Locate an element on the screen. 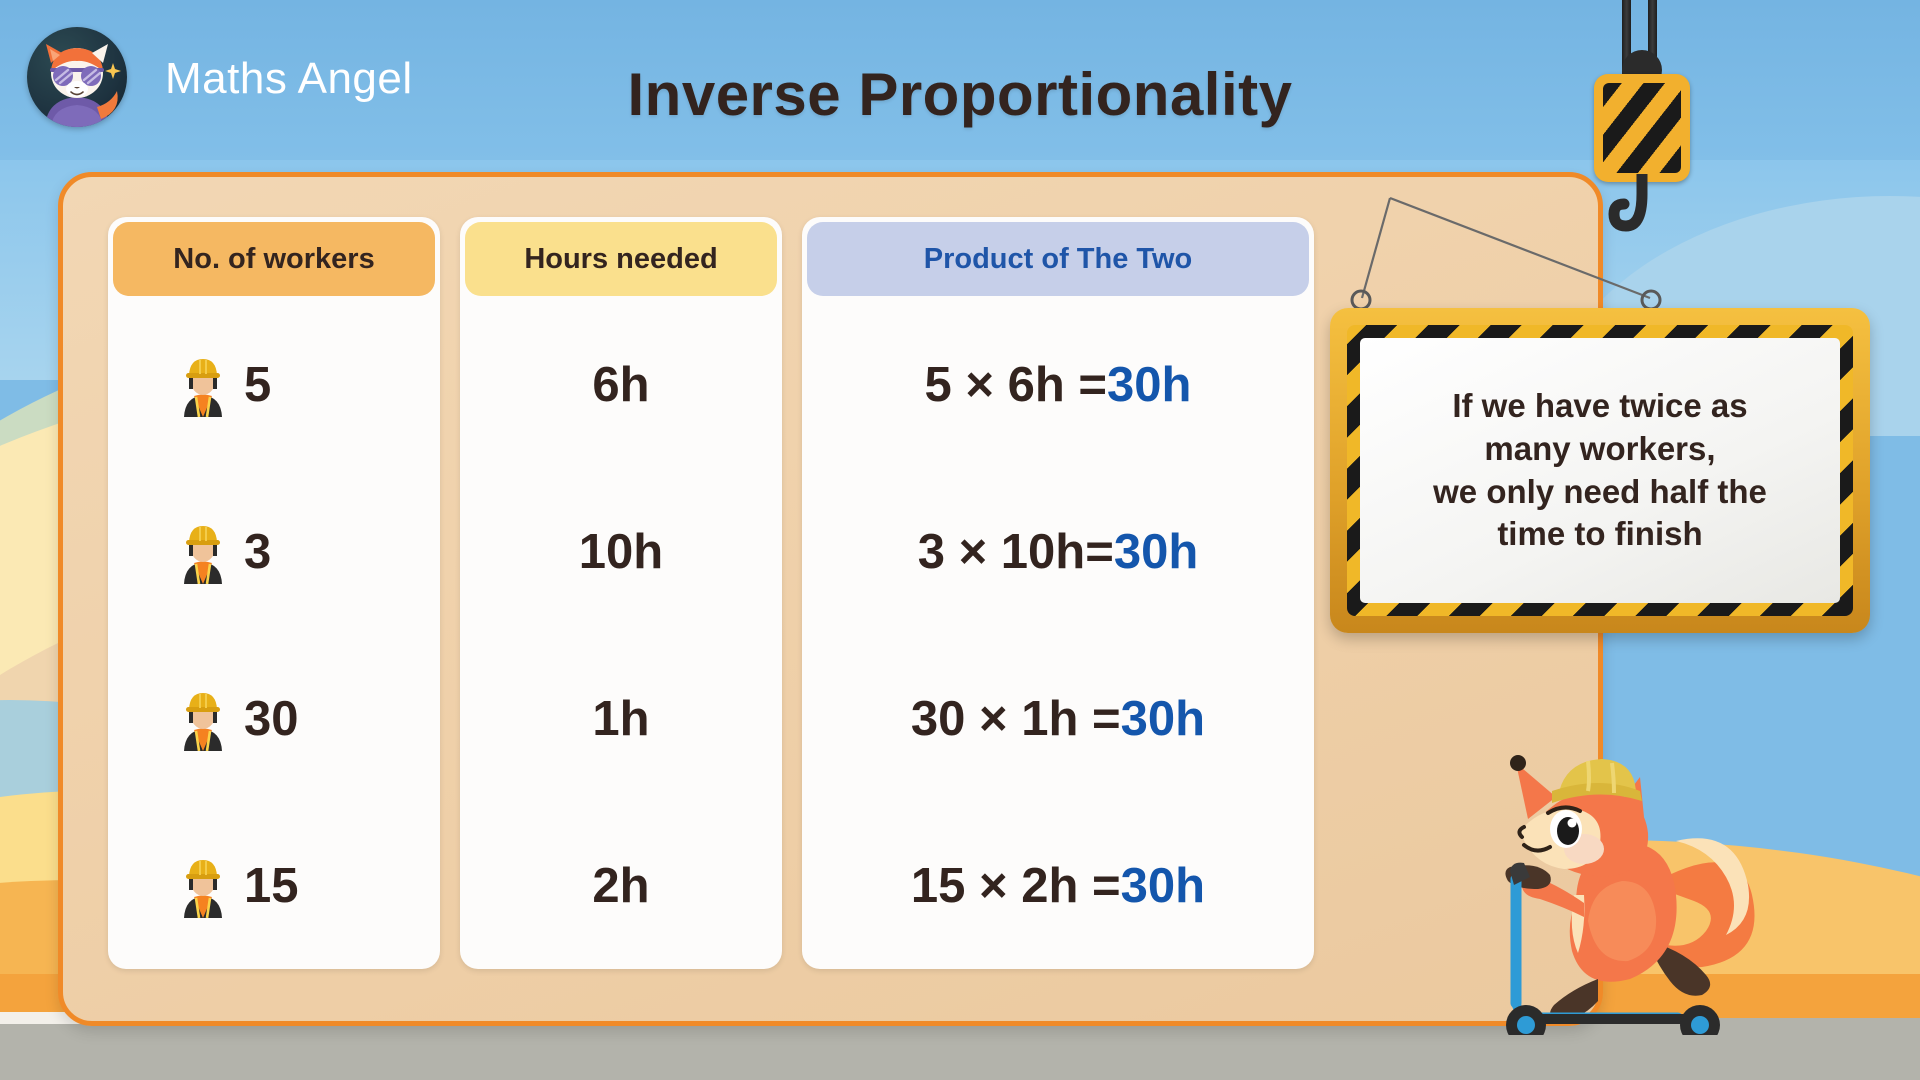  table-column-workers: No. of workers 5 3 30 15 is located at coordinates (274, 593).